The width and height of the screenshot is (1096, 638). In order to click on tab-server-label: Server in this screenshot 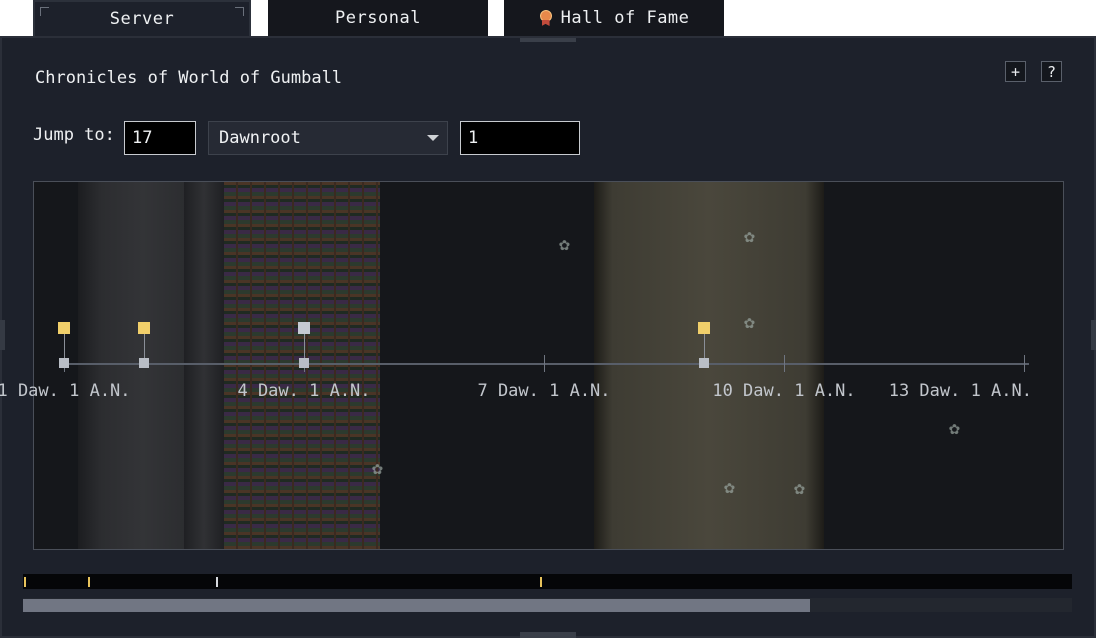, I will do `click(142, 19)`.